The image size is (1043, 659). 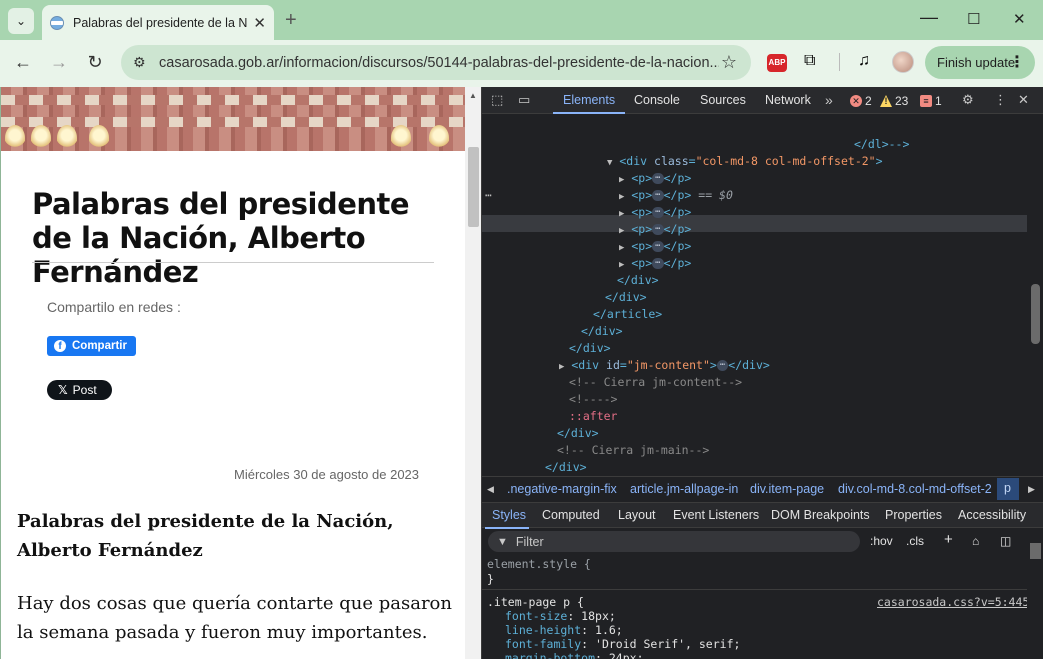 What do you see at coordinates (861, 101) in the screenshot?
I see `error-count-badge: ✕ 2` at bounding box center [861, 101].